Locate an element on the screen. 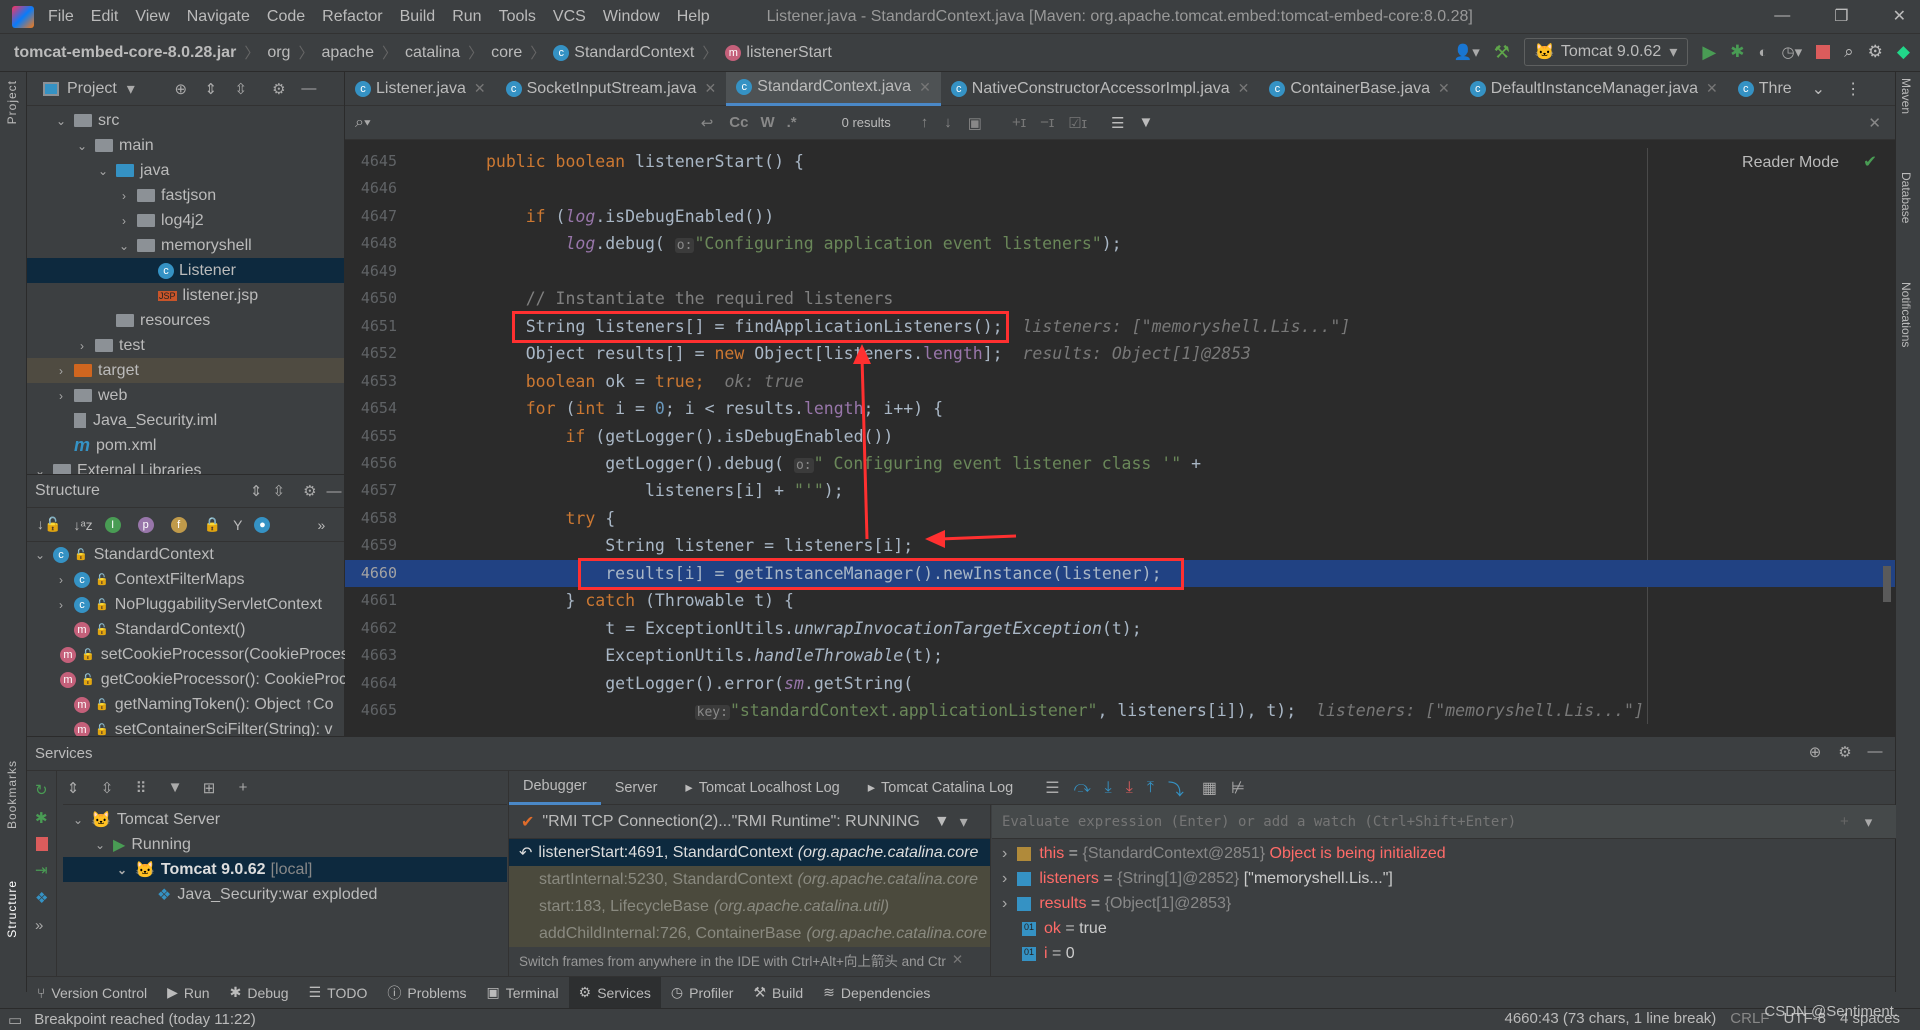 The height and width of the screenshot is (1030, 1920). structure-item: m 🔓 StandardContext() is located at coordinates (185, 629).